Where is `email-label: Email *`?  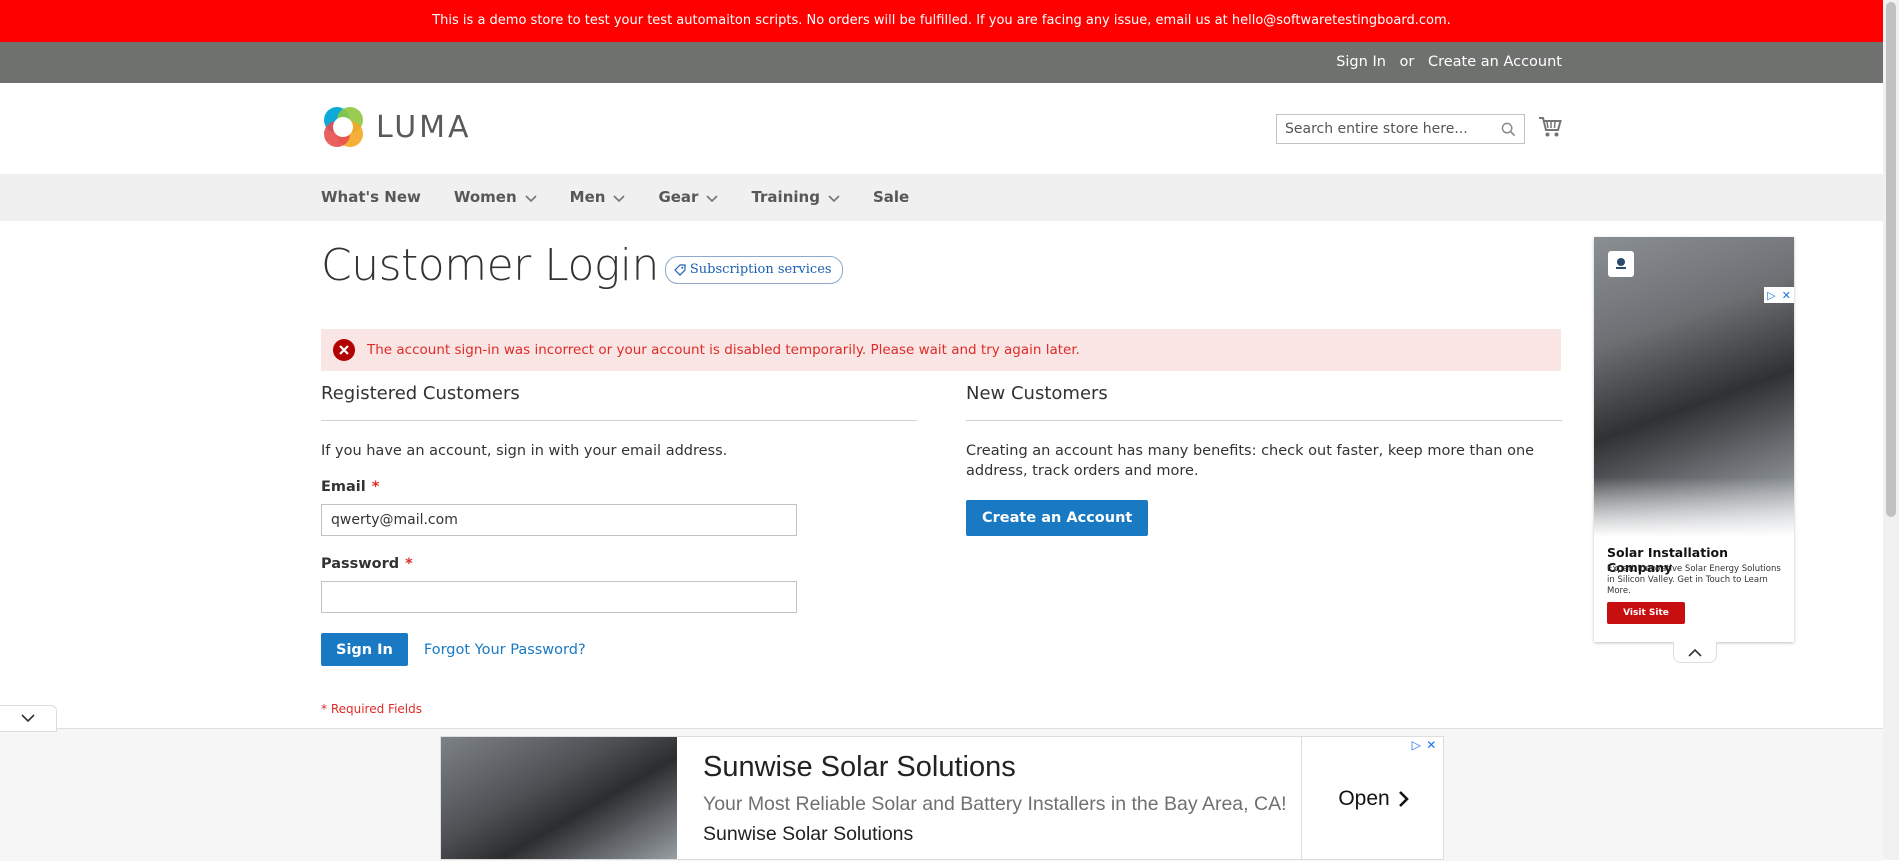
email-label: Email * is located at coordinates (619, 487).